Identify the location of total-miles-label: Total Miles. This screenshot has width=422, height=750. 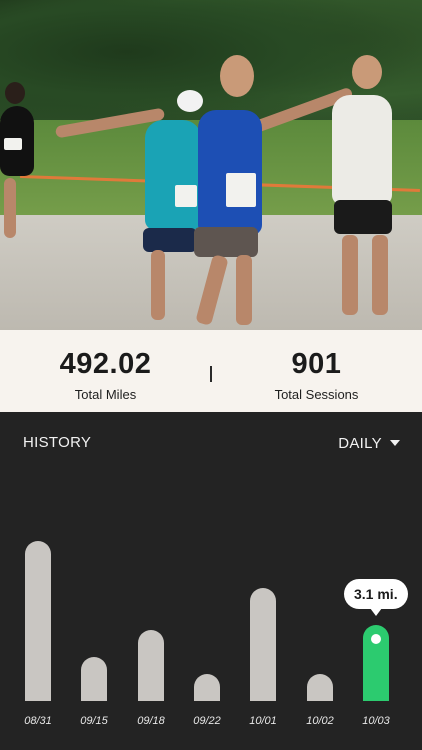
(105, 394).